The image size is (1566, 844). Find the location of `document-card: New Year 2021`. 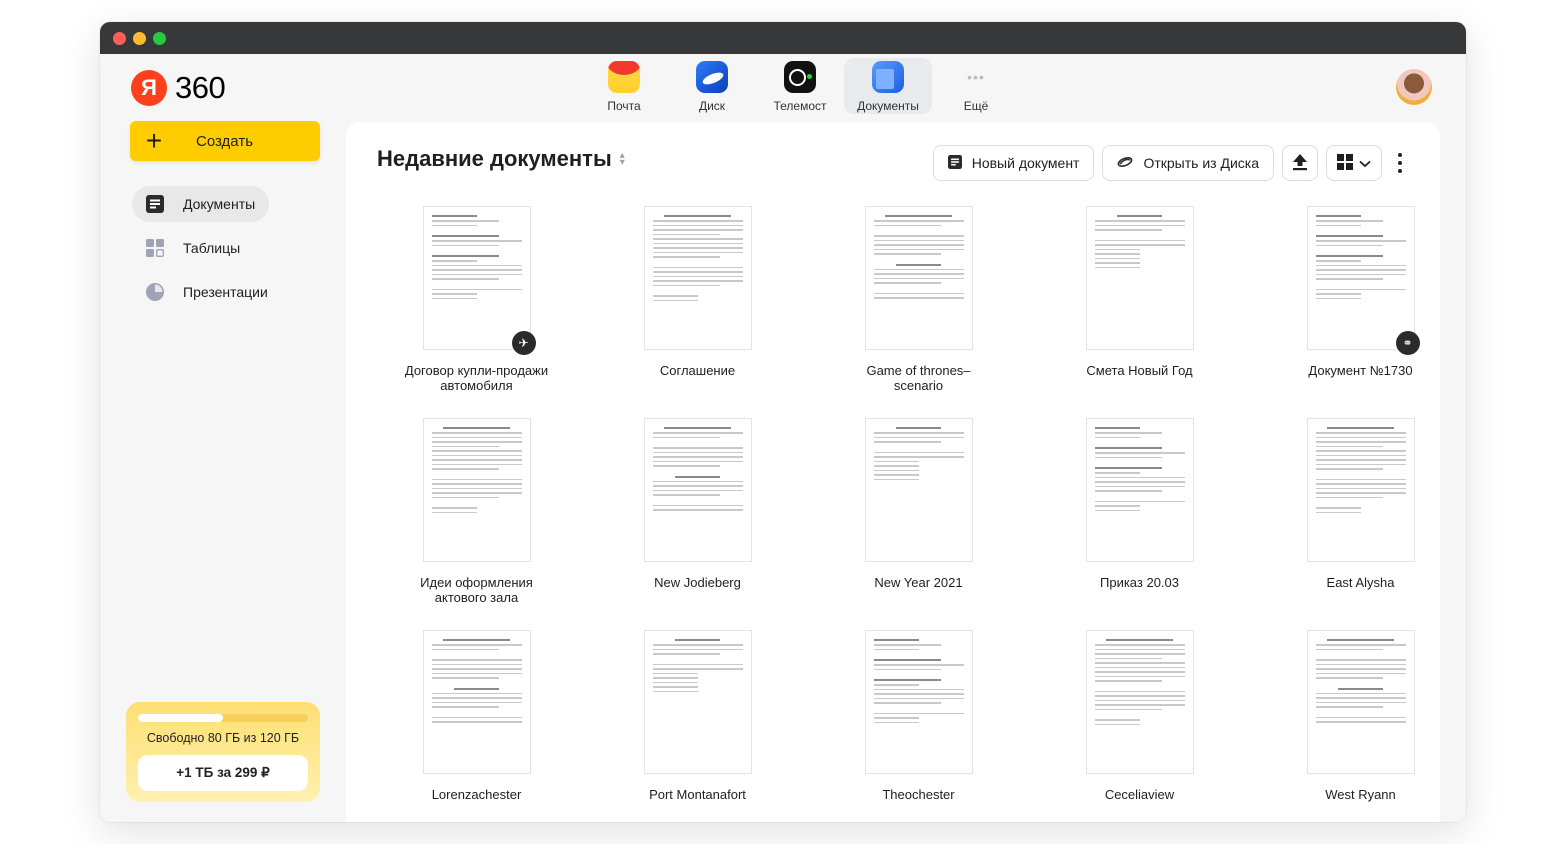

document-card: New Year 2021 is located at coordinates (918, 524).